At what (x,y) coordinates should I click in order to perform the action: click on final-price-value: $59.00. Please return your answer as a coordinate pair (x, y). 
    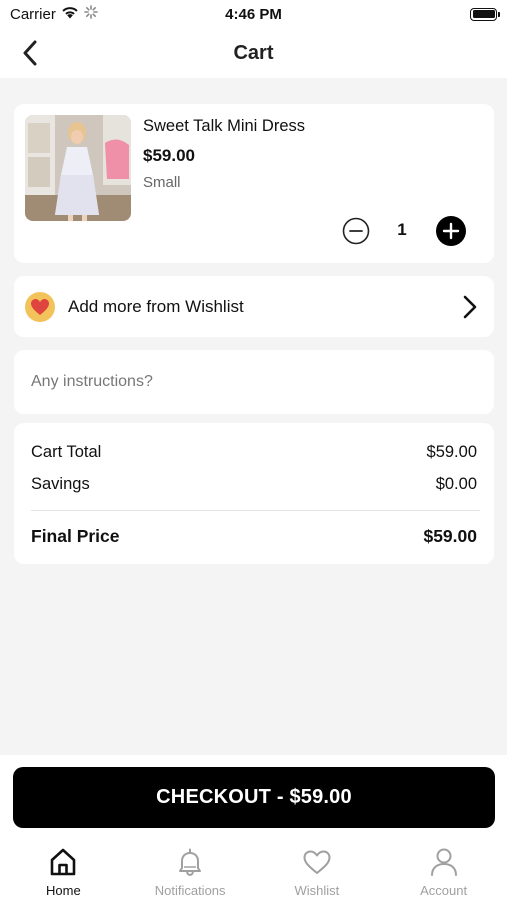
    Looking at the image, I should click on (450, 536).